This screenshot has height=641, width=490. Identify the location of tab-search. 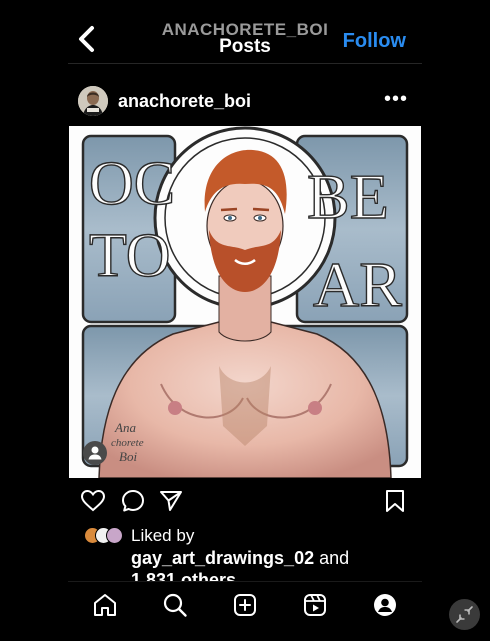
(175, 605).